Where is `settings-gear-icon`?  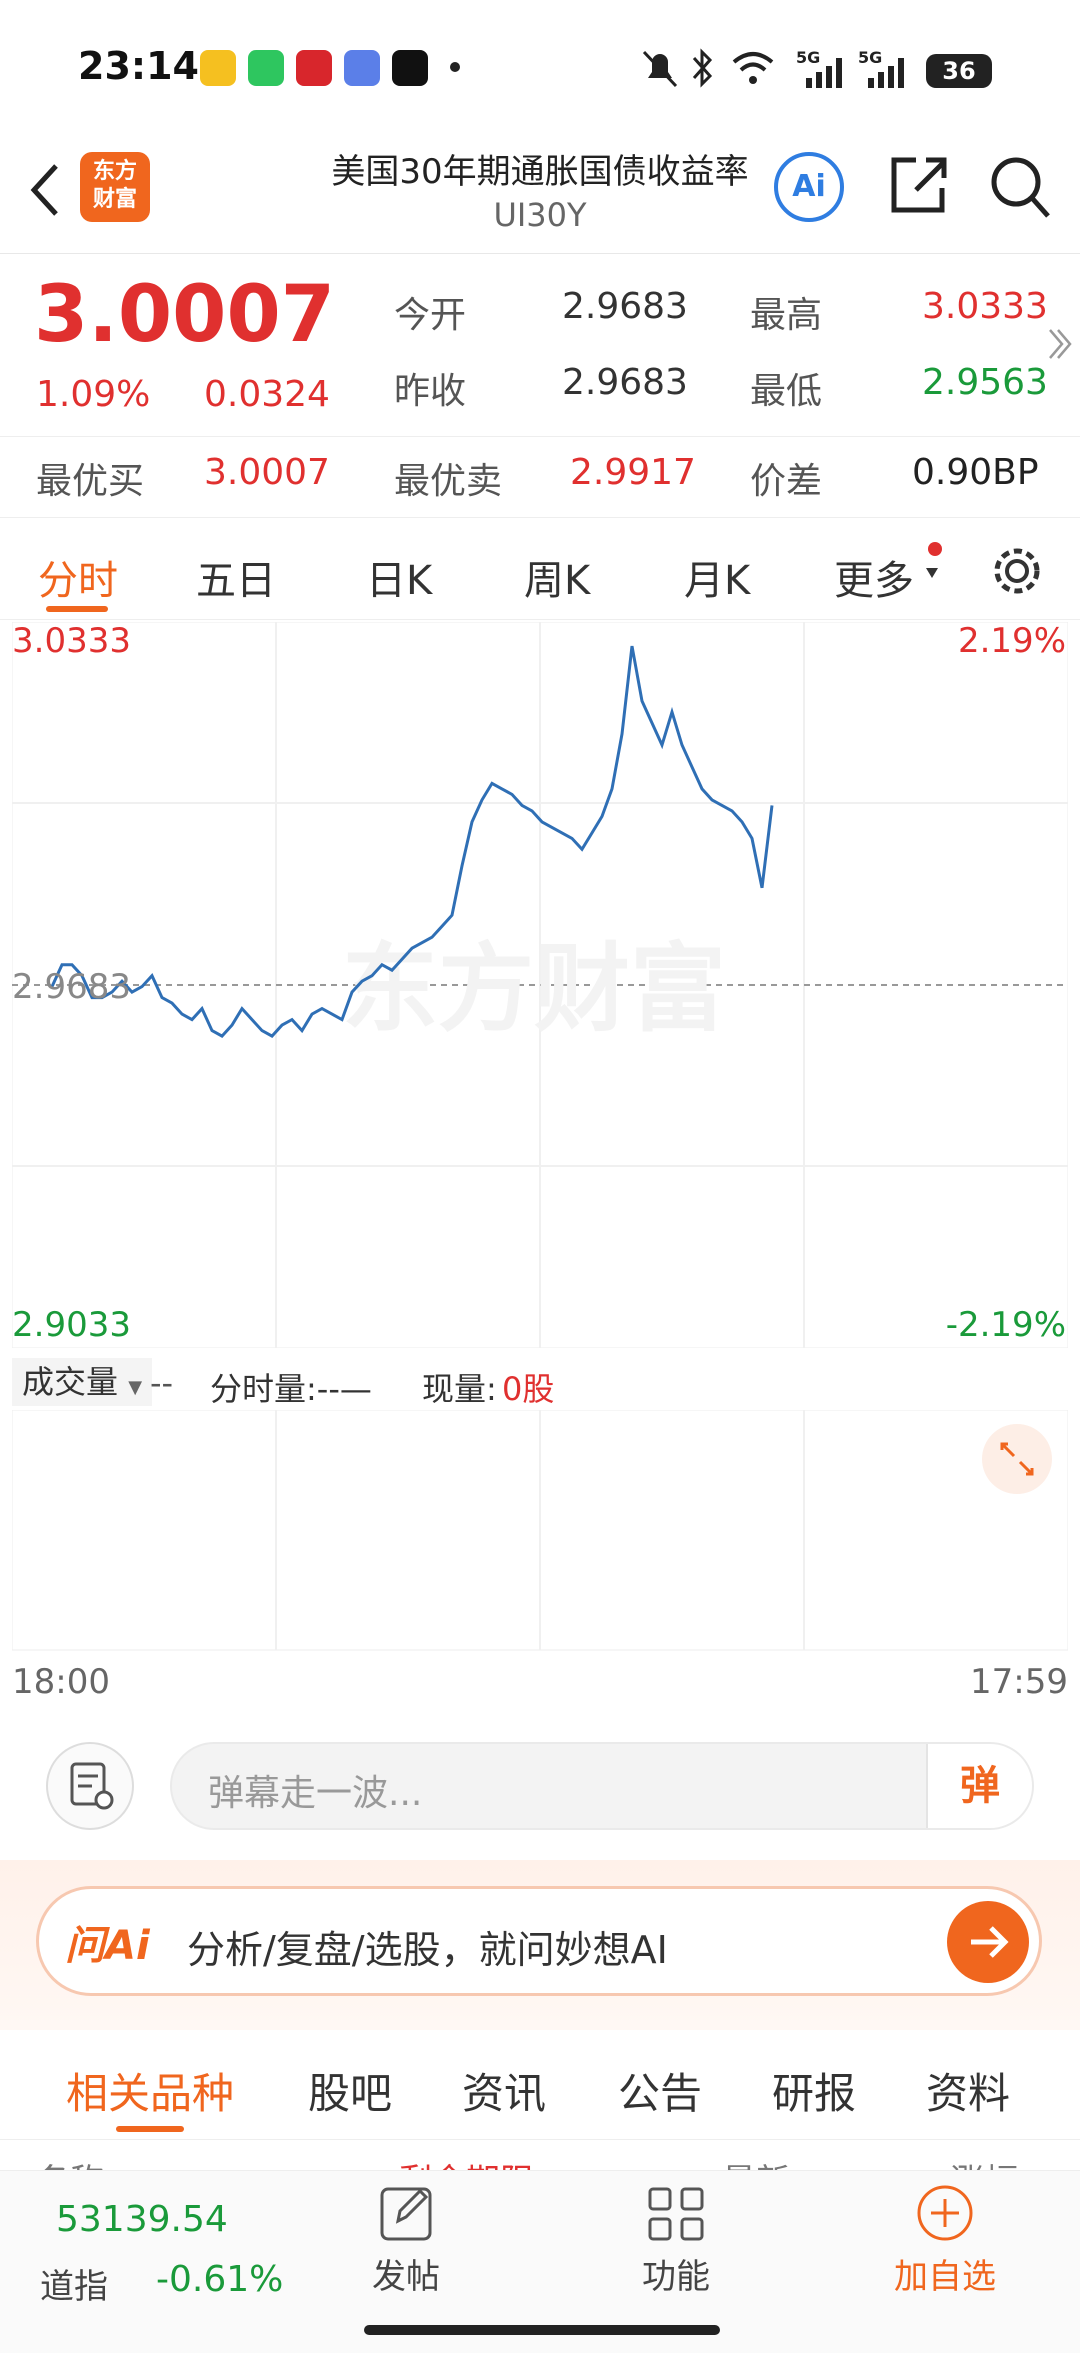 settings-gear-icon is located at coordinates (1017, 571).